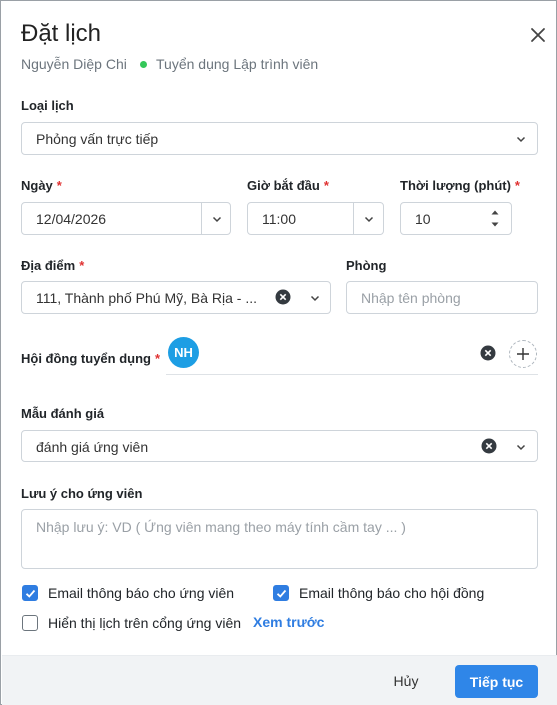  Describe the element at coordinates (496, 681) in the screenshot. I see `continue-button: Tiếp tục` at that location.